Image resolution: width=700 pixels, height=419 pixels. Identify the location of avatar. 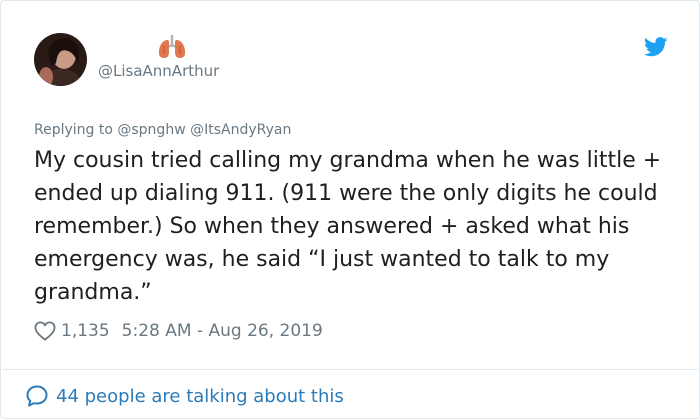
(60, 59).